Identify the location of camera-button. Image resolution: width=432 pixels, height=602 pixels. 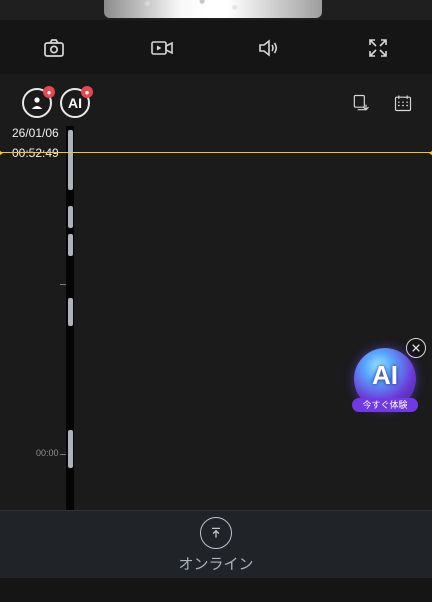
(54, 48).